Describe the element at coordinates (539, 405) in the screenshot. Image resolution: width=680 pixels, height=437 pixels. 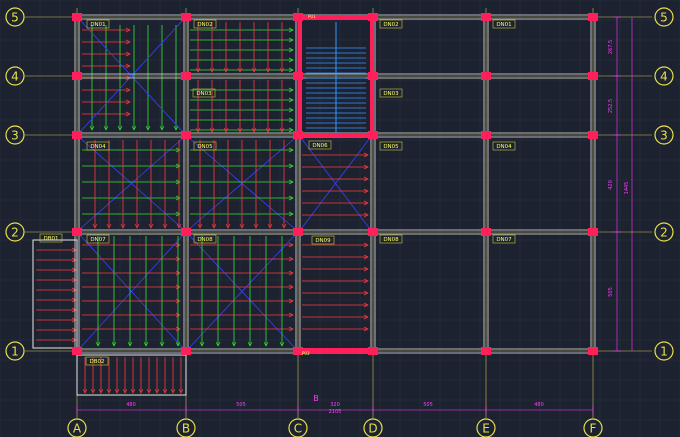
I see `dim-span-ef: 480` at that location.